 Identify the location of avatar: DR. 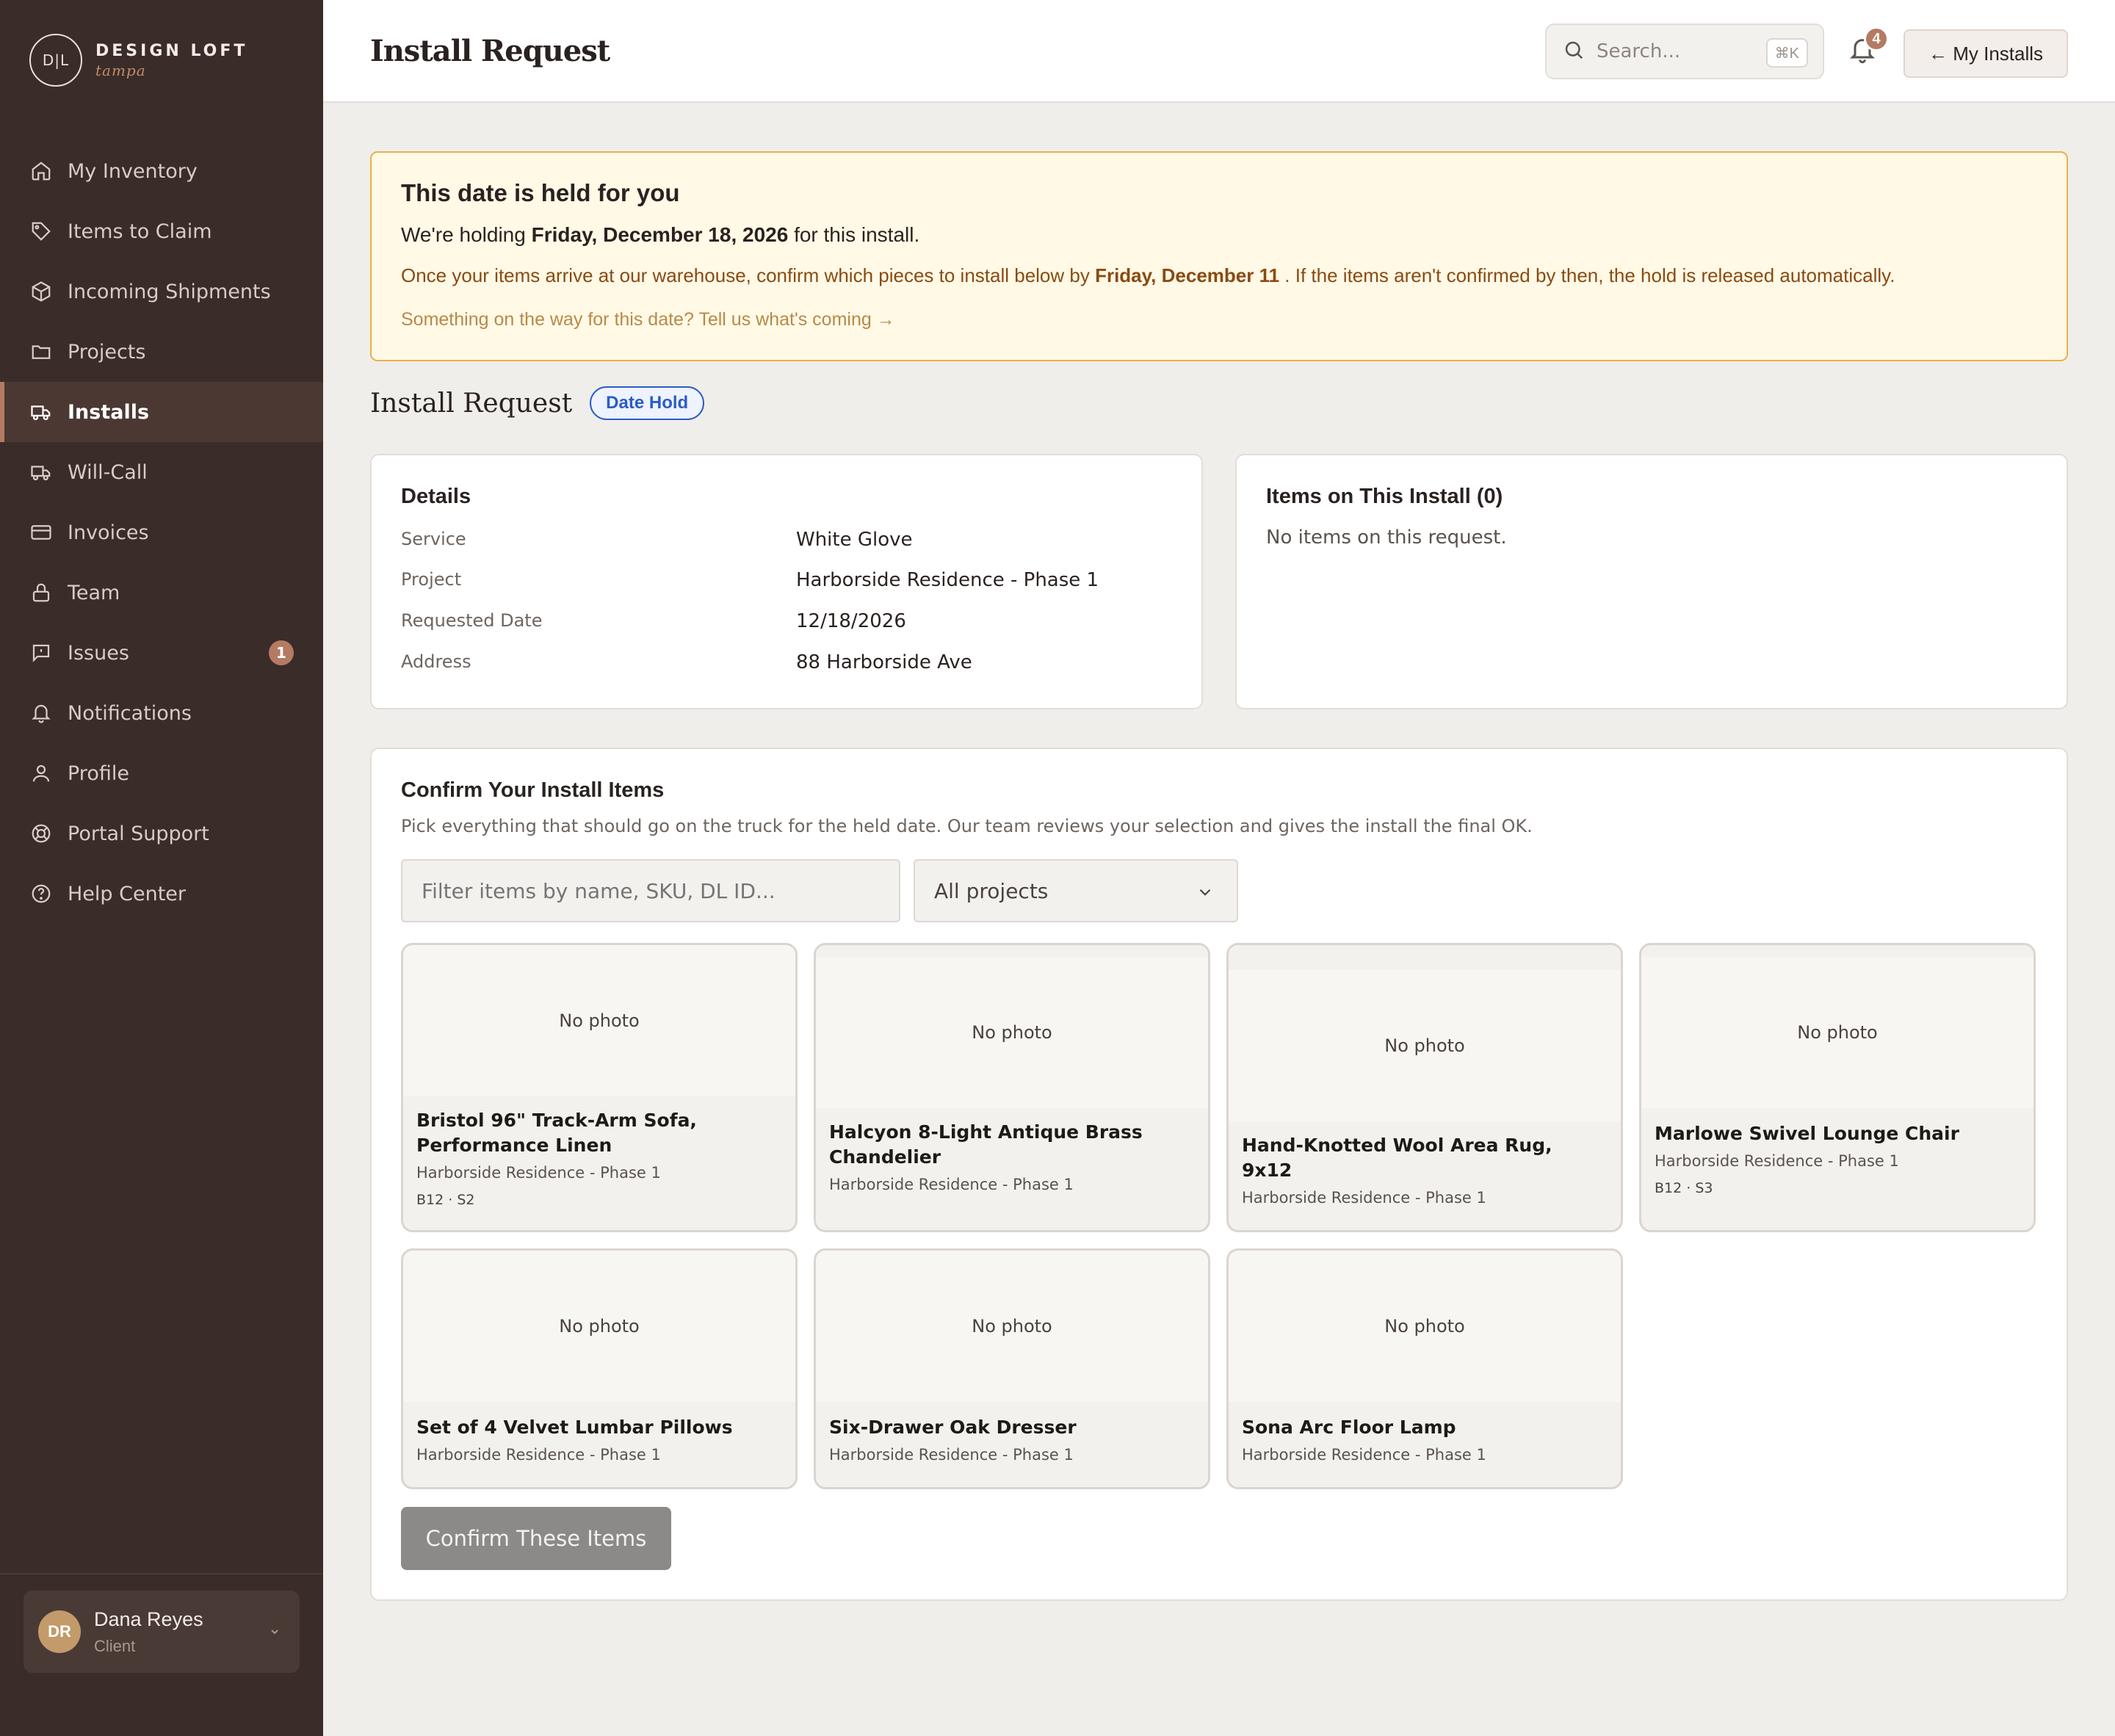
(59, 1631).